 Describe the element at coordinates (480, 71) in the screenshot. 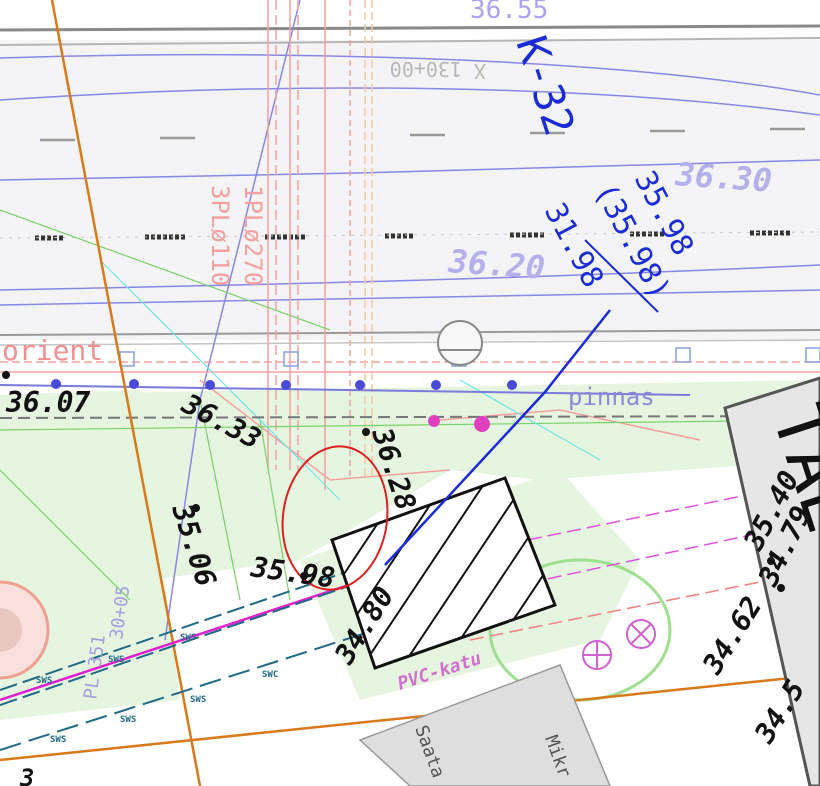

I see `station-prefix: X` at that location.